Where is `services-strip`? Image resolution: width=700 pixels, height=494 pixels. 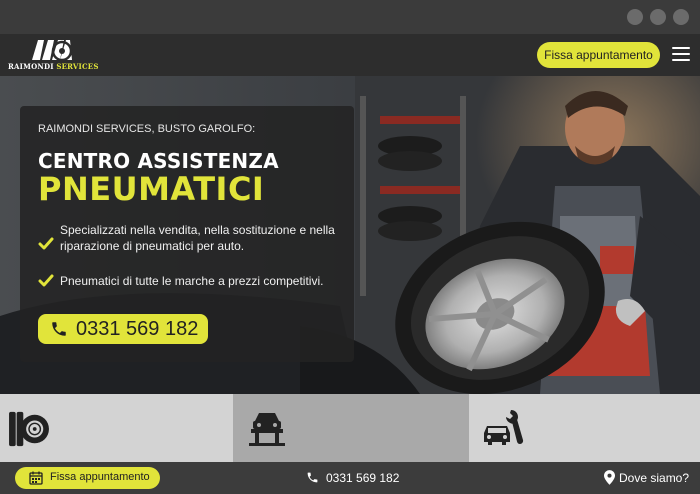
services-strip is located at coordinates (350, 428).